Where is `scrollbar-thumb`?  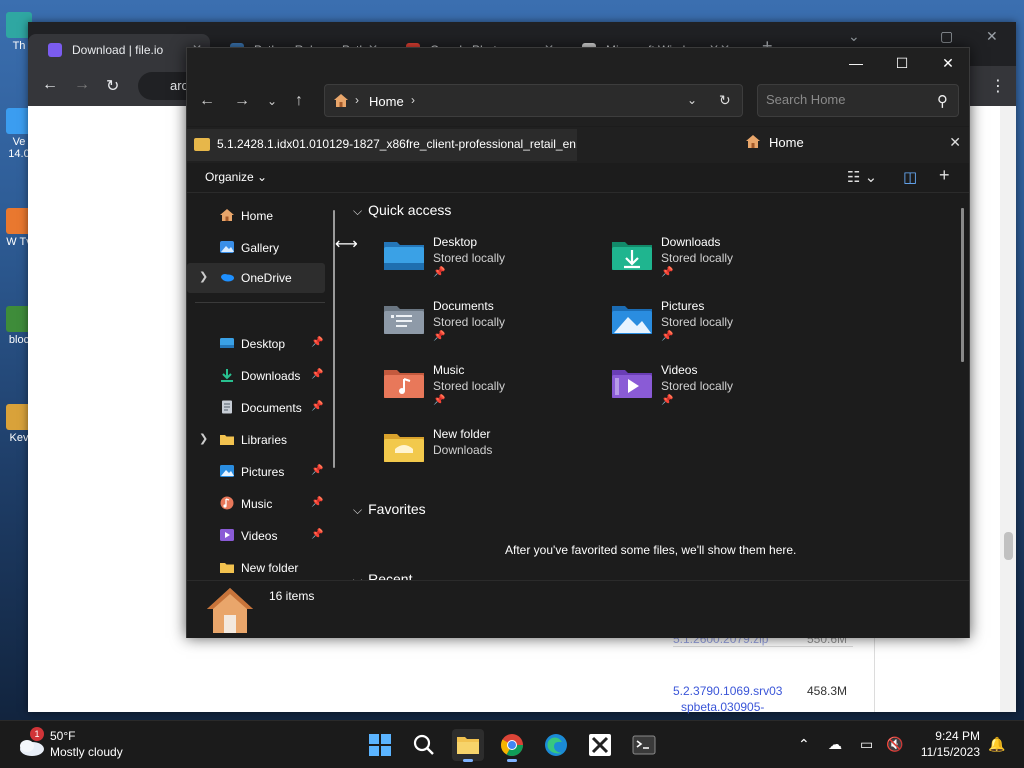 scrollbar-thumb is located at coordinates (1008, 546).